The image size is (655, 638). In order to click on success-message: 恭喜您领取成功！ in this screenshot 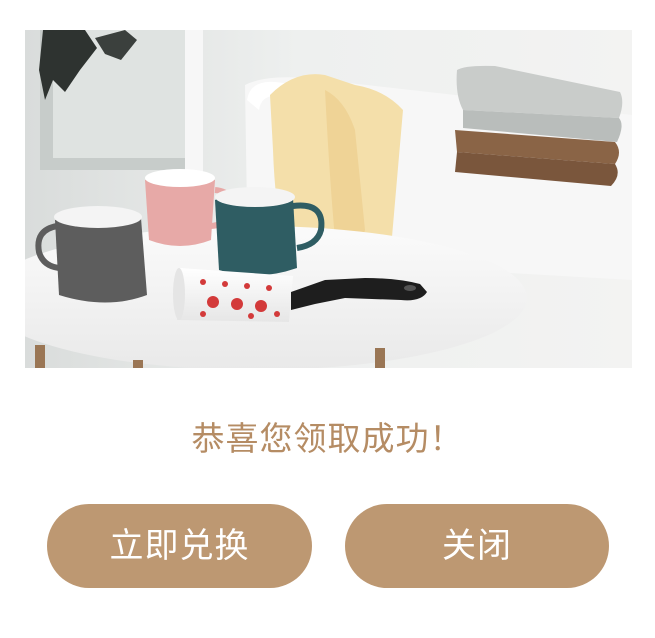, I will do `click(327, 438)`.